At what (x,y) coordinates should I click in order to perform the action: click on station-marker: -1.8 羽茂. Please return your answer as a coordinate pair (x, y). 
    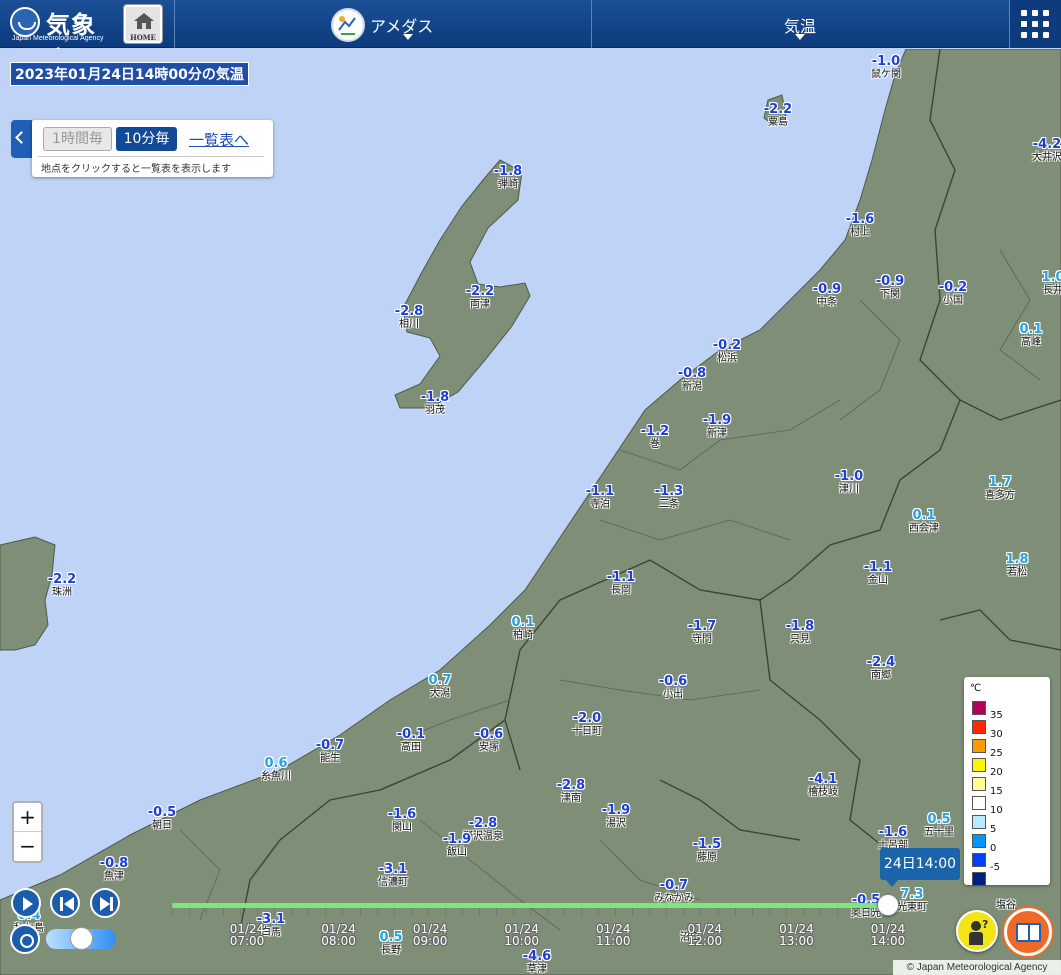
    Looking at the image, I should click on (435, 404).